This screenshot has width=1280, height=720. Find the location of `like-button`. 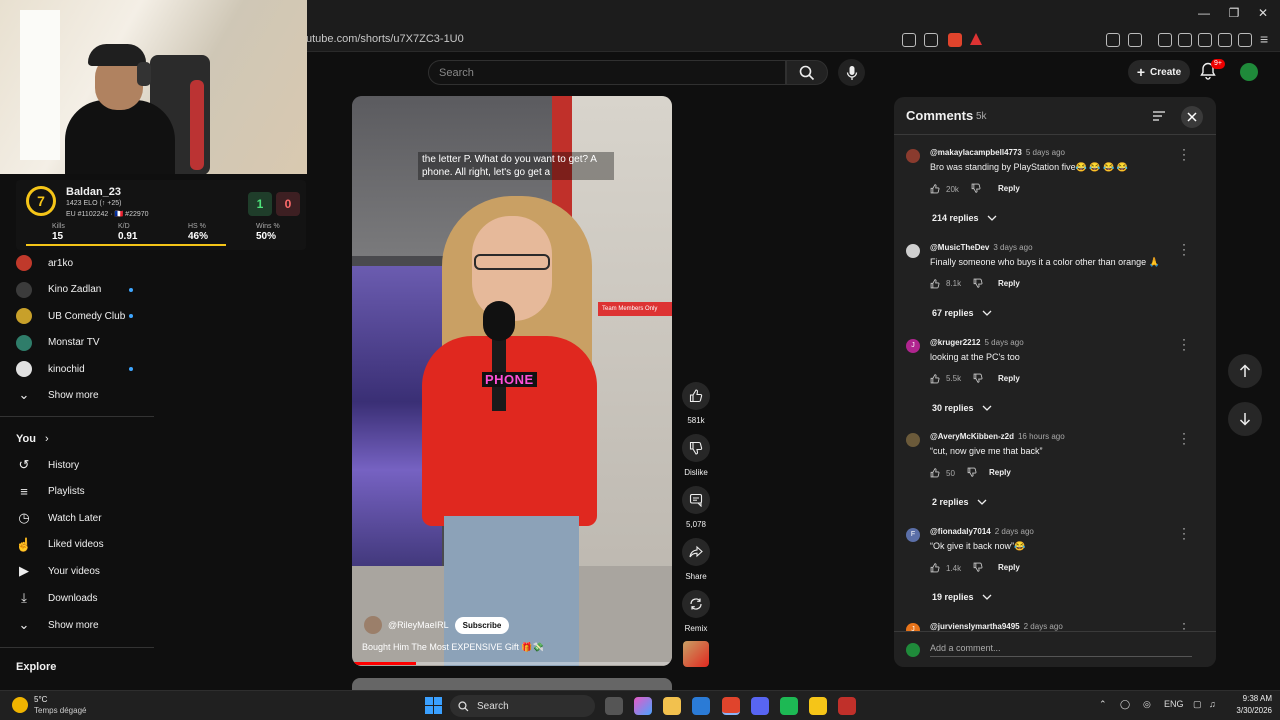

like-button is located at coordinates (696, 396).